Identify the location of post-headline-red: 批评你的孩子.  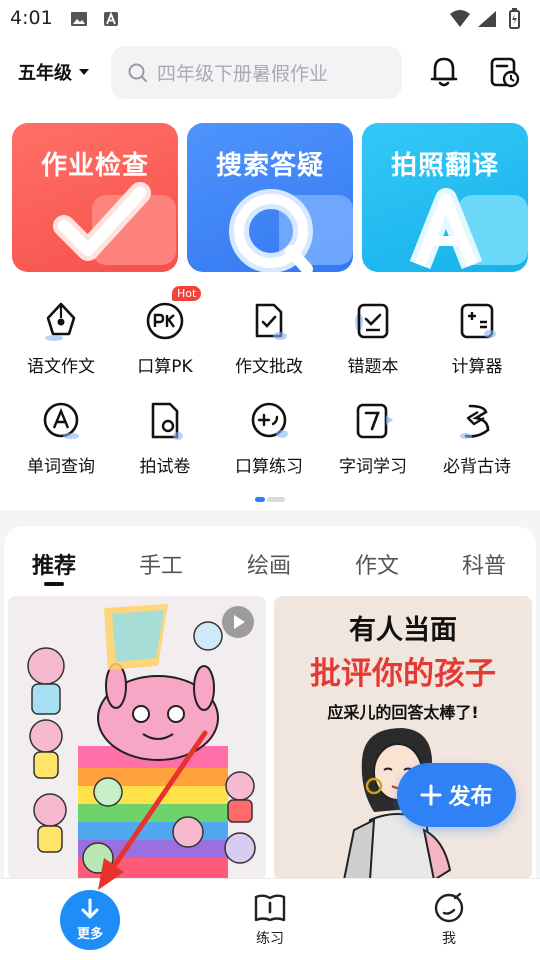
(403, 674).